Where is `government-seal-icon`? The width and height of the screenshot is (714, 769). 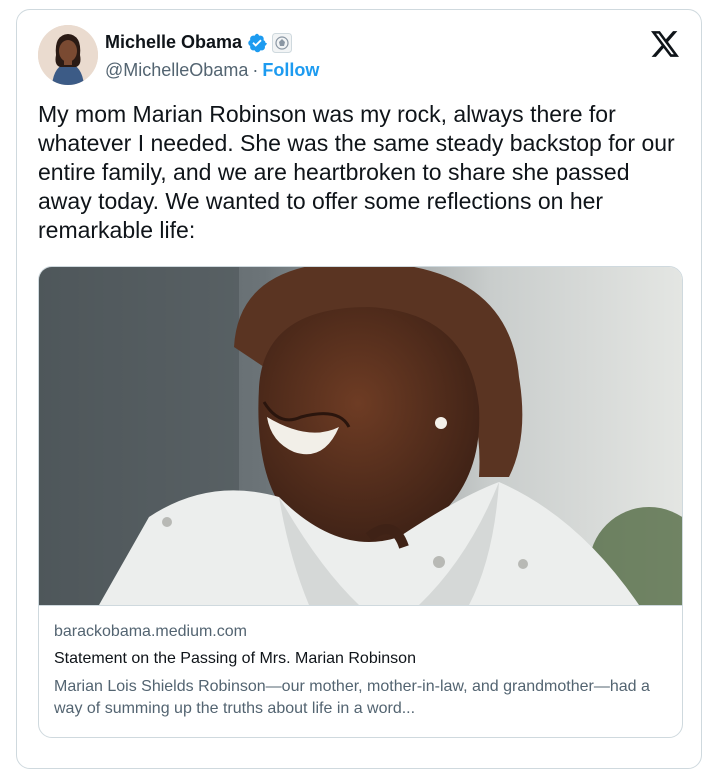 government-seal-icon is located at coordinates (282, 42).